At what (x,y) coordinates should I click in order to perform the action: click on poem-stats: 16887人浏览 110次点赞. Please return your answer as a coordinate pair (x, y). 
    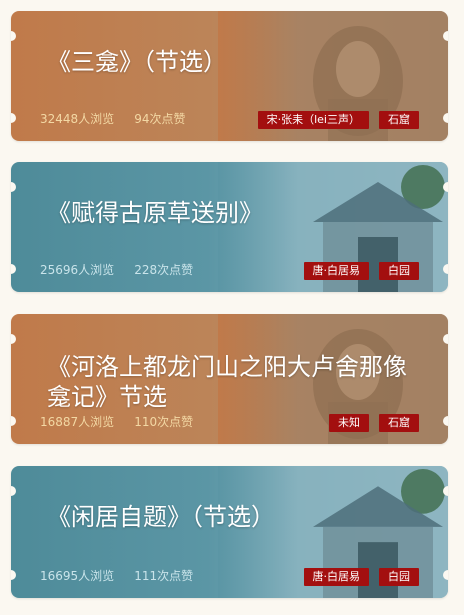
    Looking at the image, I should click on (116, 421).